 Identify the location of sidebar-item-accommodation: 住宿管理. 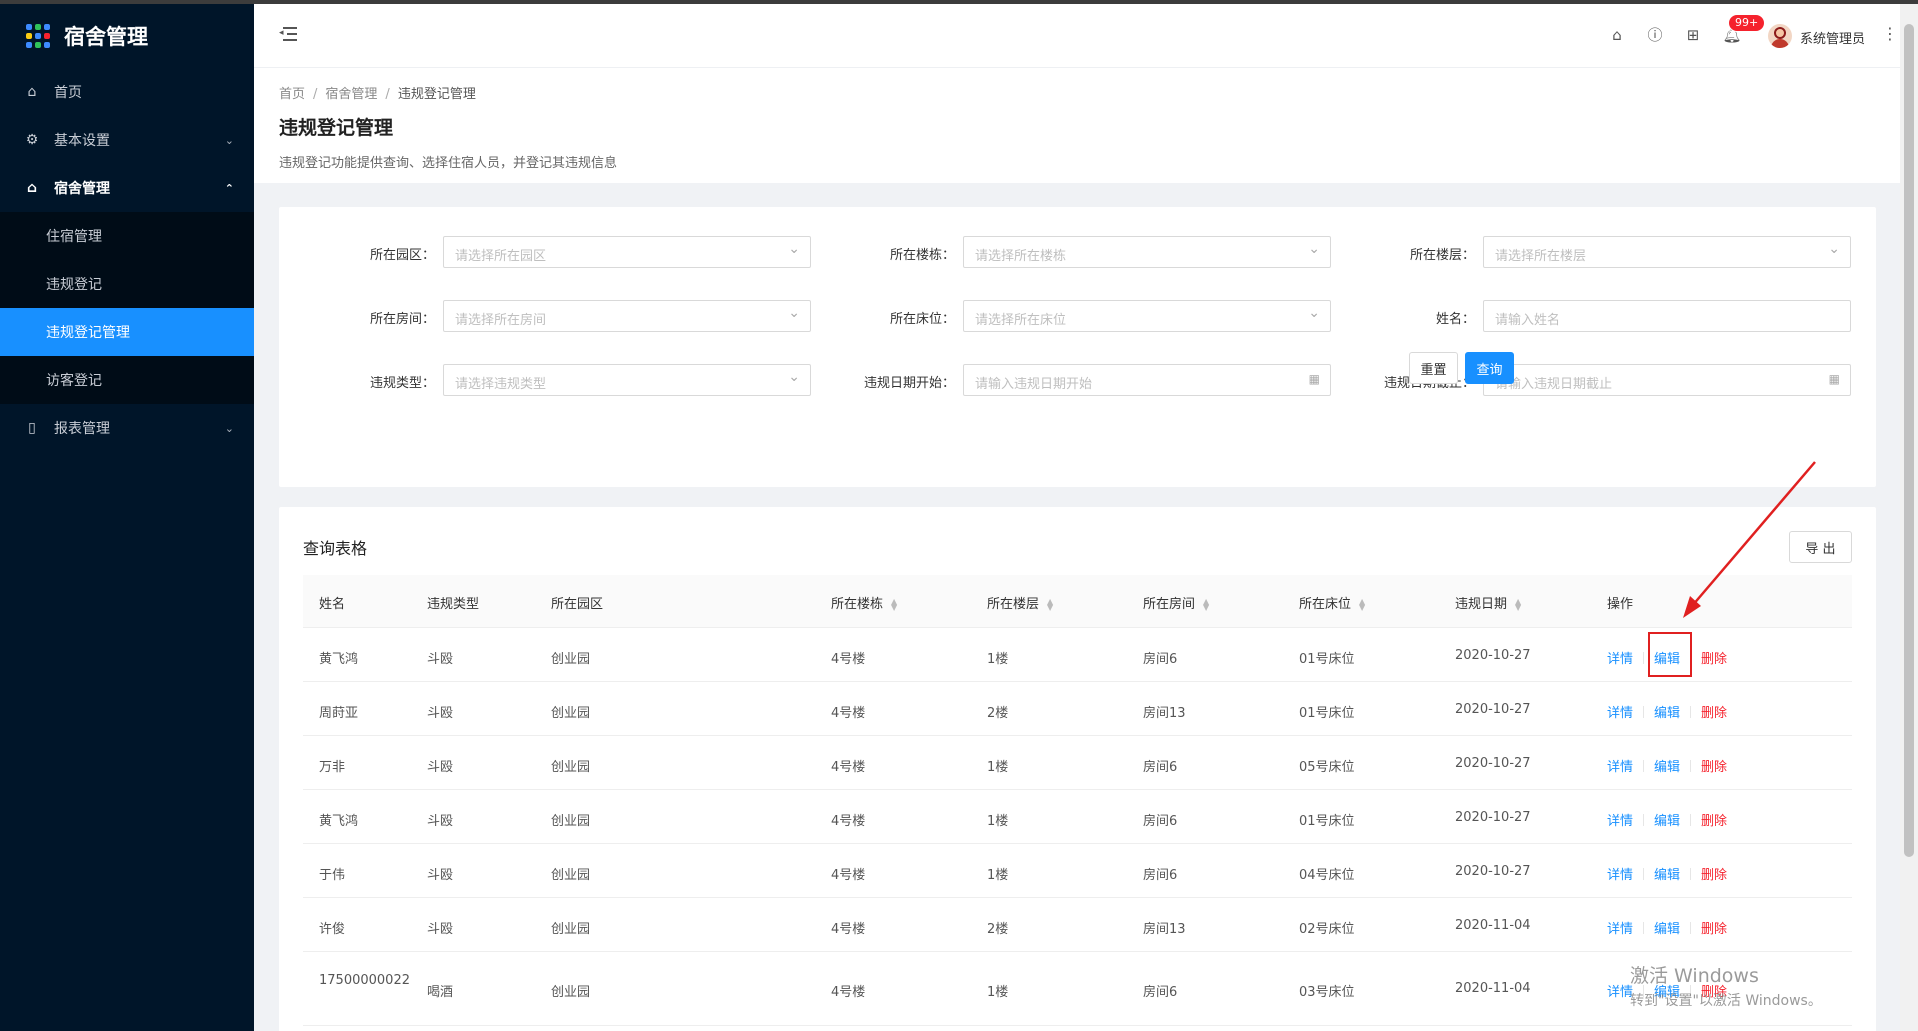
(127, 236).